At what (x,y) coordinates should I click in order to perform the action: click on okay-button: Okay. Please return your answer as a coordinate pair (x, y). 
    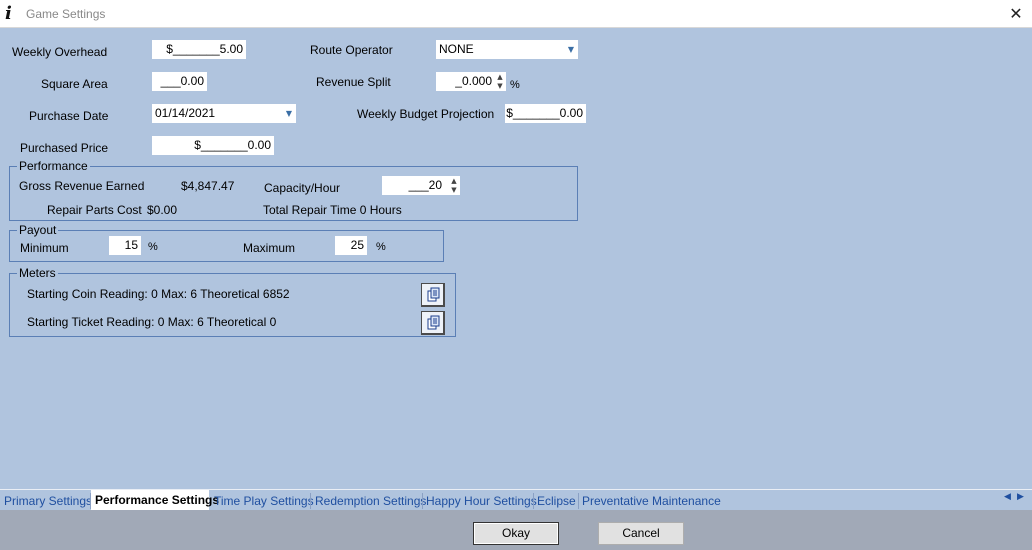
    Looking at the image, I should click on (516, 533).